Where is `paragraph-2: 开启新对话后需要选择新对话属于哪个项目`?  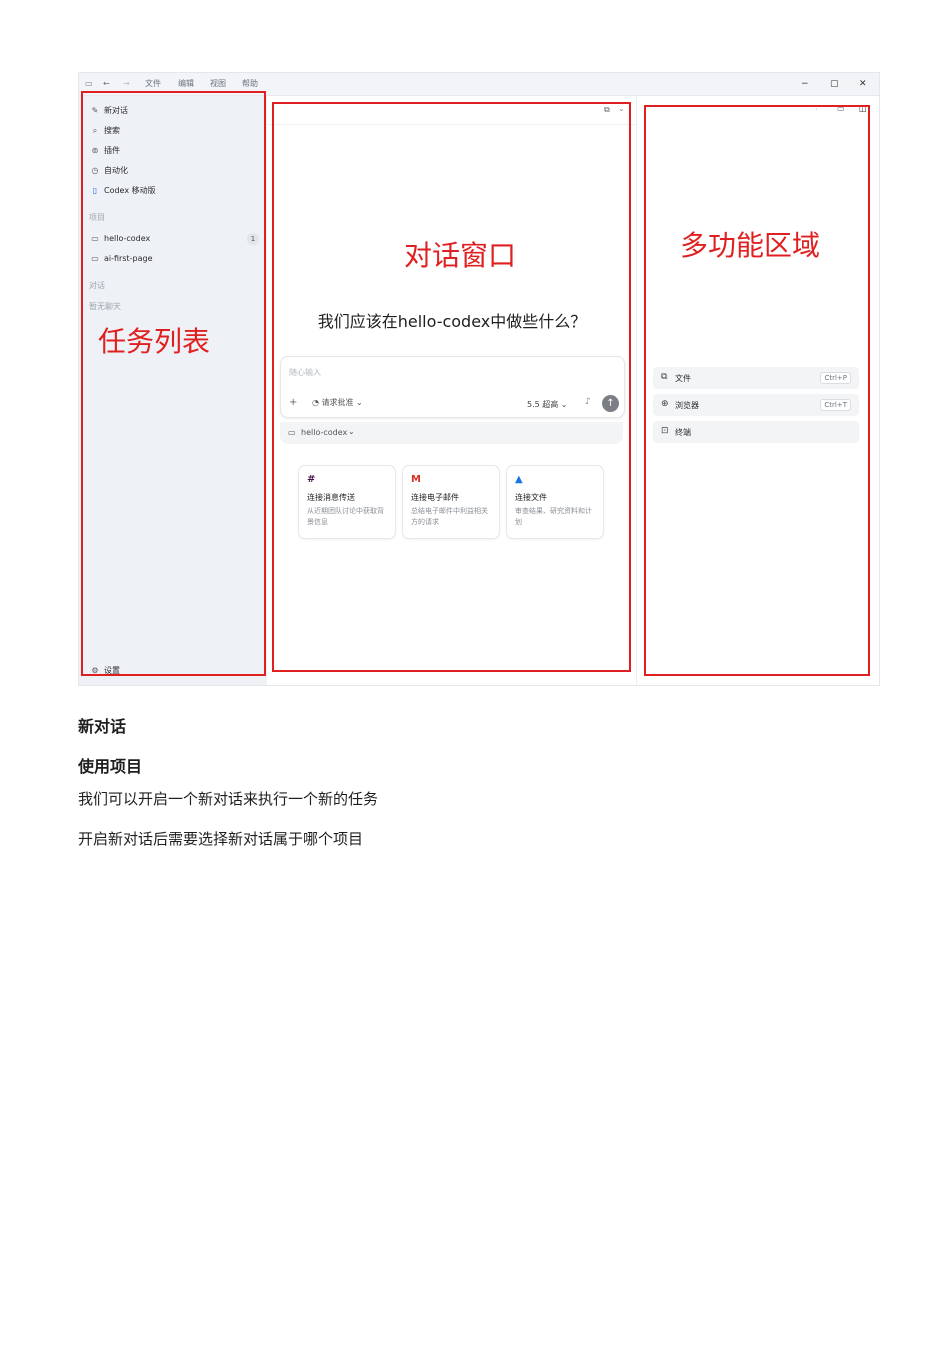
paragraph-2: 开启新对话后需要选择新对话属于哪个项目 is located at coordinates (221, 839).